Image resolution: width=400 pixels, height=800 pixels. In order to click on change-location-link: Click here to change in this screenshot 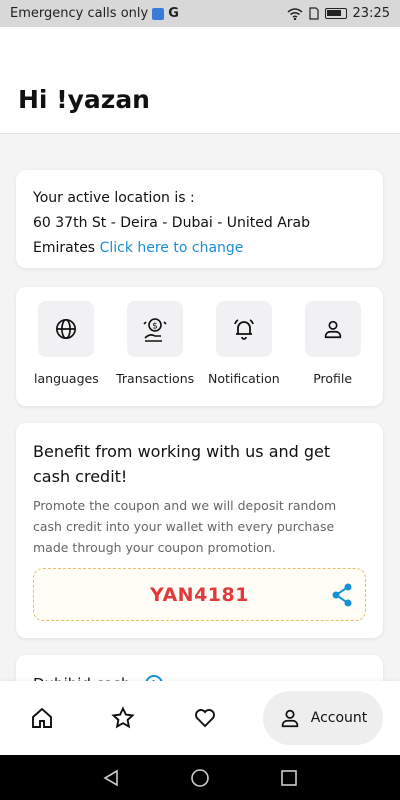, I will do `click(172, 248)`.